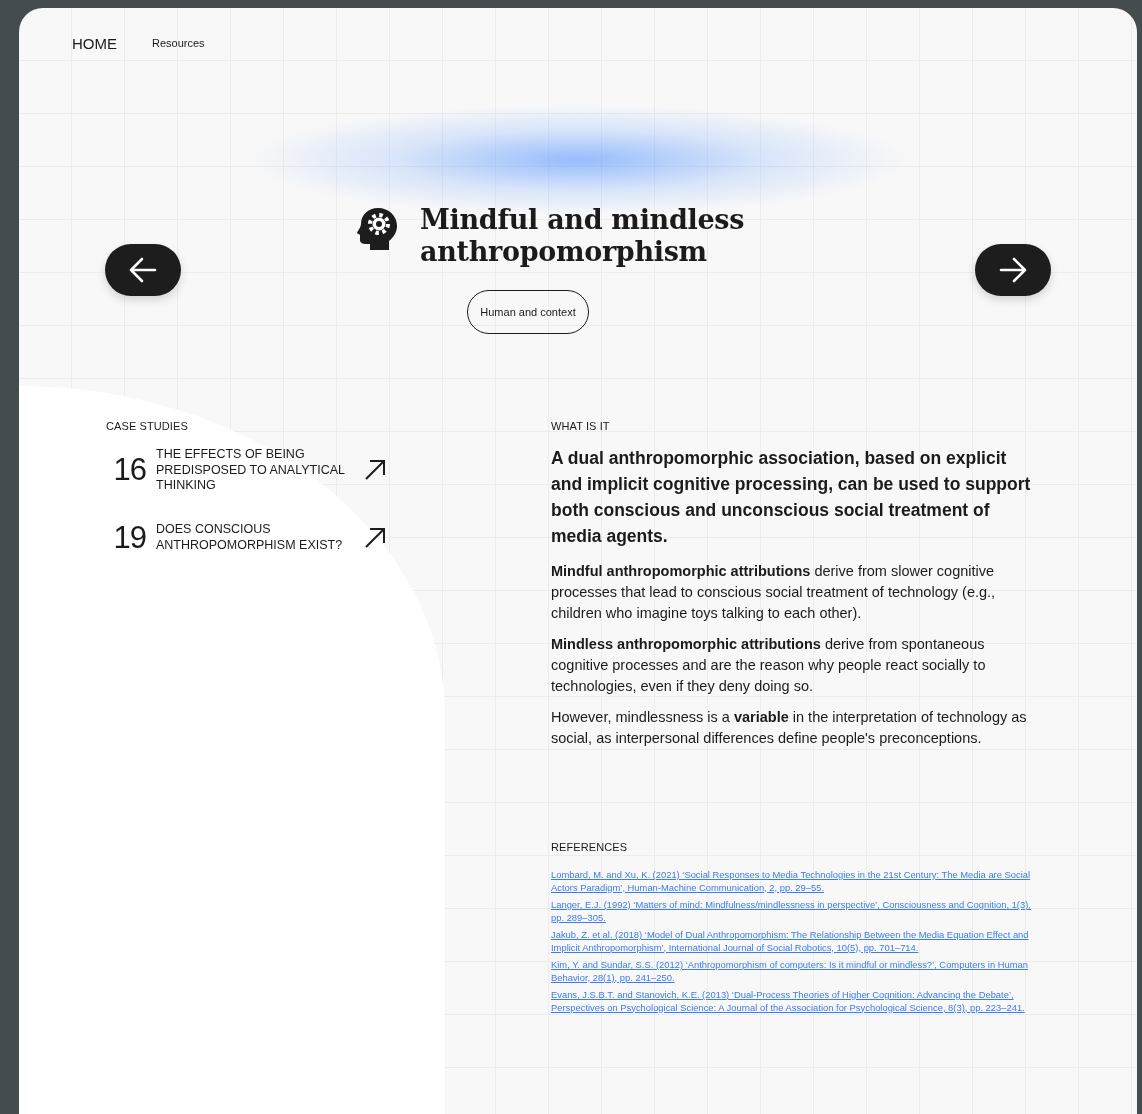 Image resolution: width=1142 pixels, height=1114 pixels. Describe the element at coordinates (378, 228) in the screenshot. I see `head-gear-icon` at that location.